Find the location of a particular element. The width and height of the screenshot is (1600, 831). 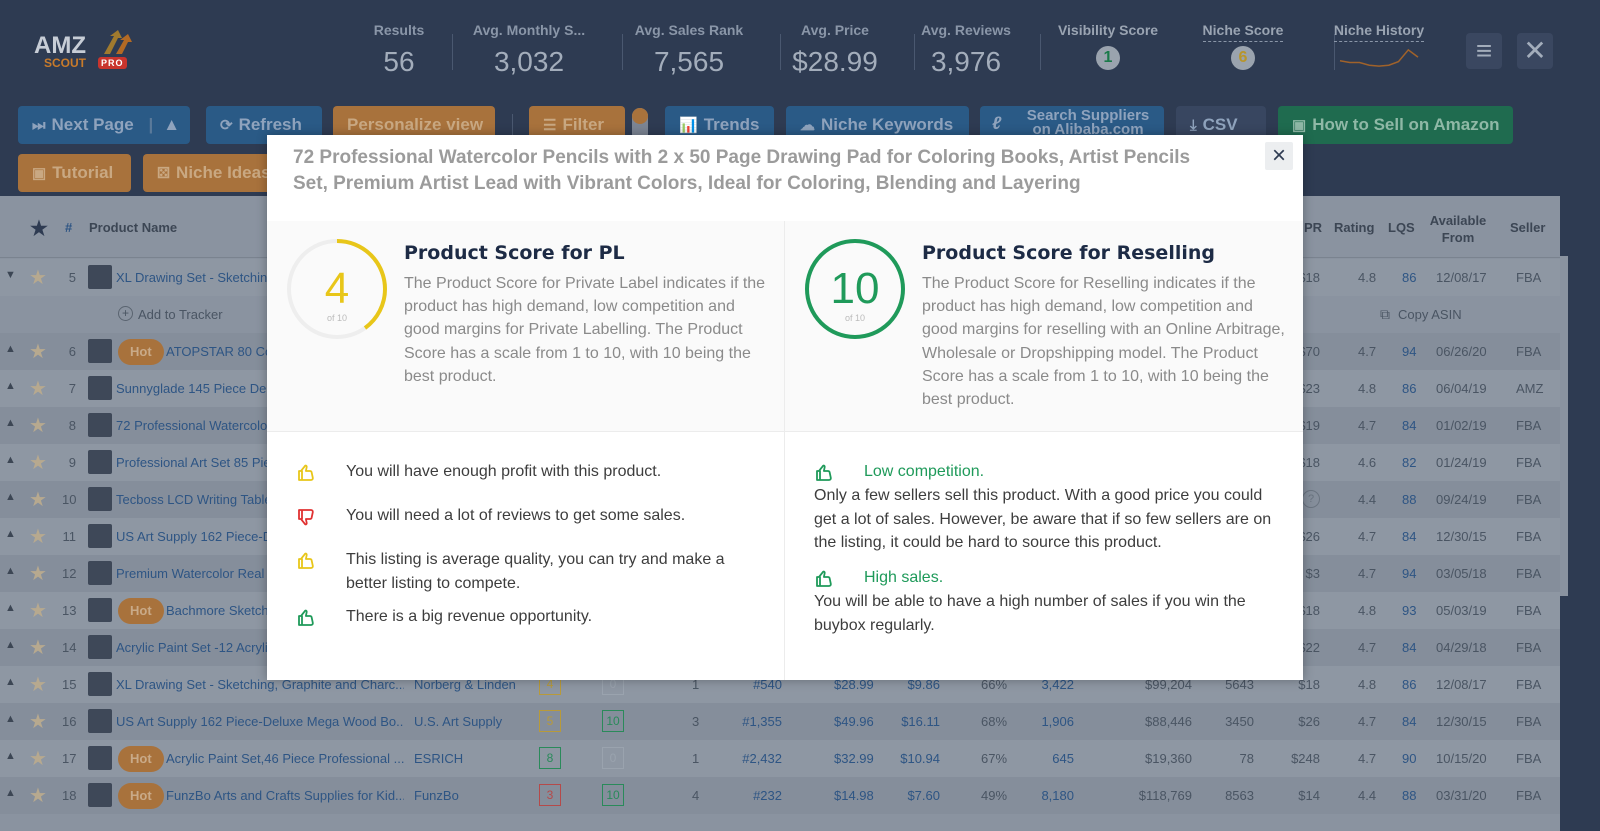

resell-score-box: 10 is located at coordinates (613, 795).